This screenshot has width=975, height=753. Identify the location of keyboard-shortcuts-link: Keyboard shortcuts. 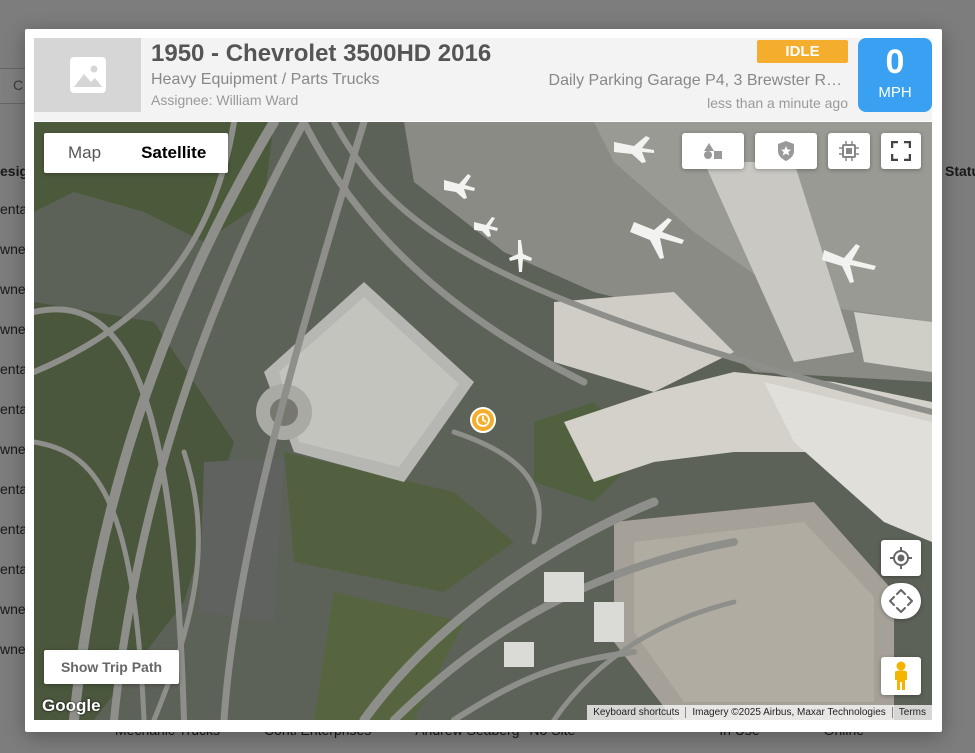
(636, 712).